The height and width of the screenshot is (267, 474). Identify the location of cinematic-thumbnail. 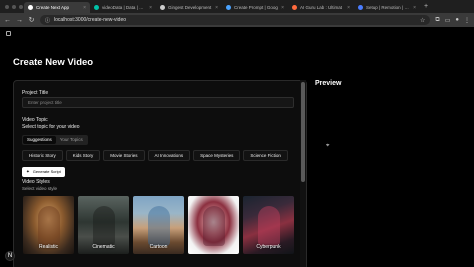
(103, 226).